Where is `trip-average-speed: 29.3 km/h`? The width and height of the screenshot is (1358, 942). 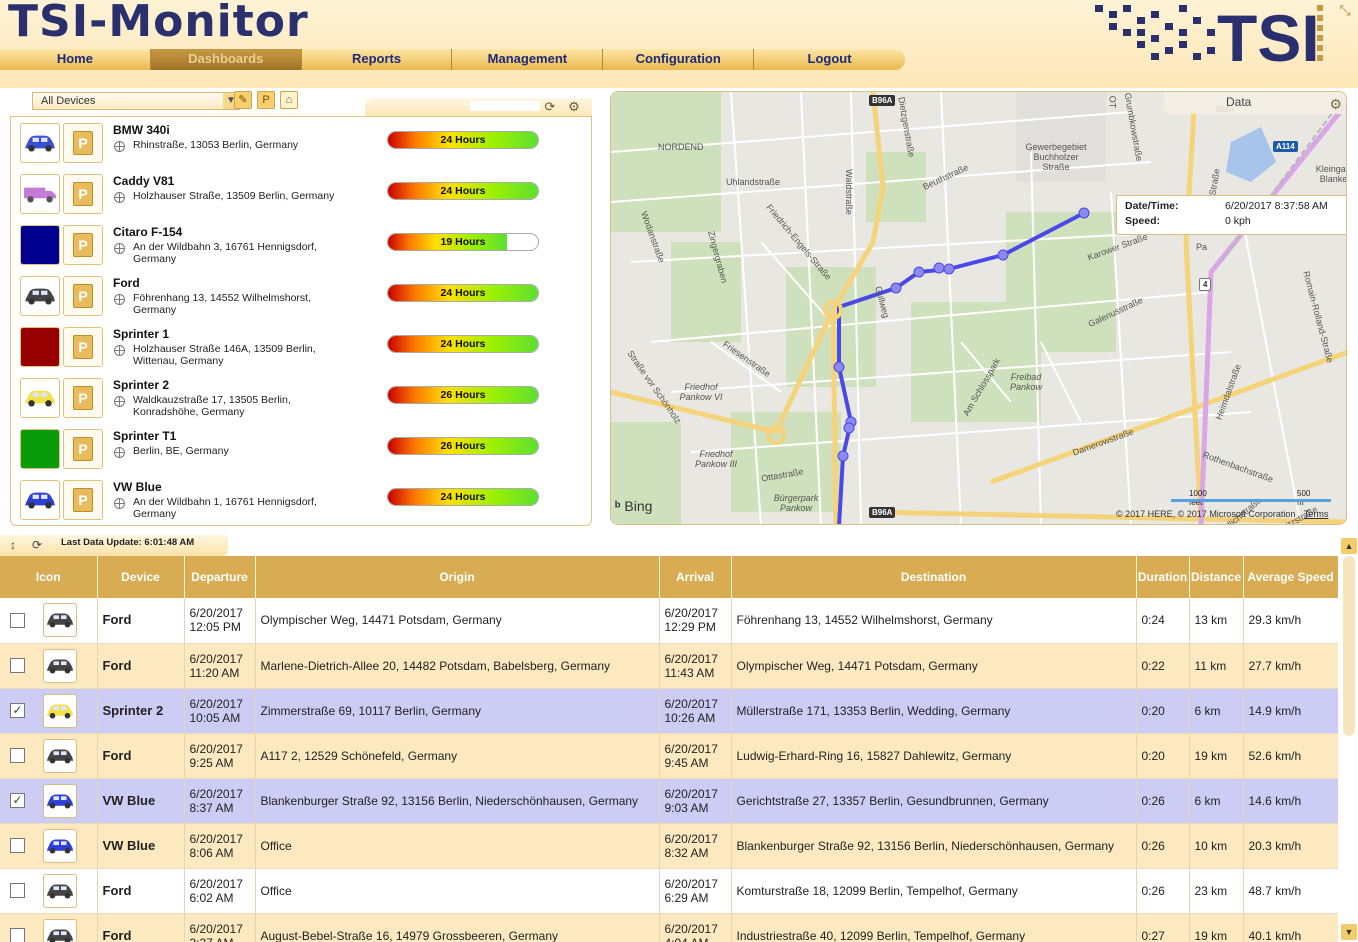
trip-average-speed: 29.3 km/h is located at coordinates (1290, 621).